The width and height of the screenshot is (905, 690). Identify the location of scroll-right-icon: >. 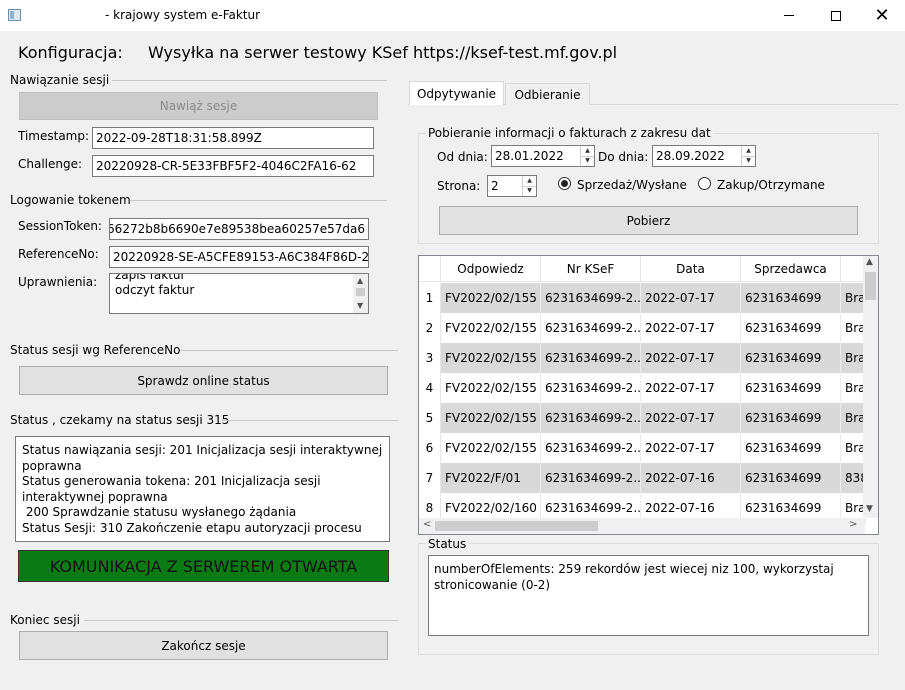
(853, 524).